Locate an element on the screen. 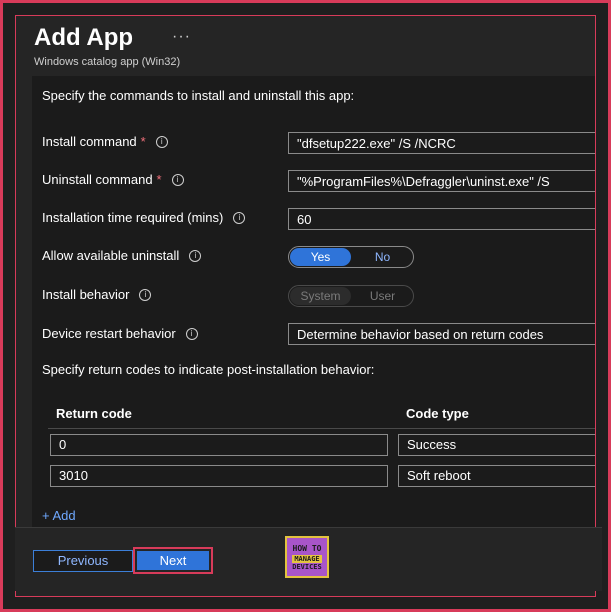 The height and width of the screenshot is (612, 611). add-return-code-link: + Add is located at coordinates (59, 515).